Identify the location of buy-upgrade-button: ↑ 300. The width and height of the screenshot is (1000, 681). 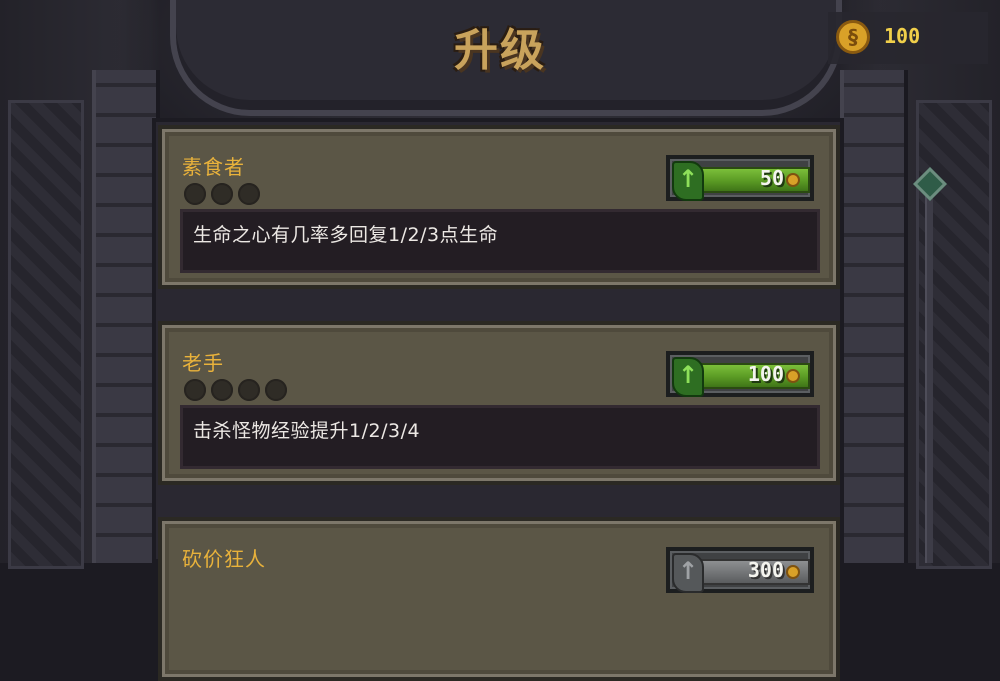
(740, 570).